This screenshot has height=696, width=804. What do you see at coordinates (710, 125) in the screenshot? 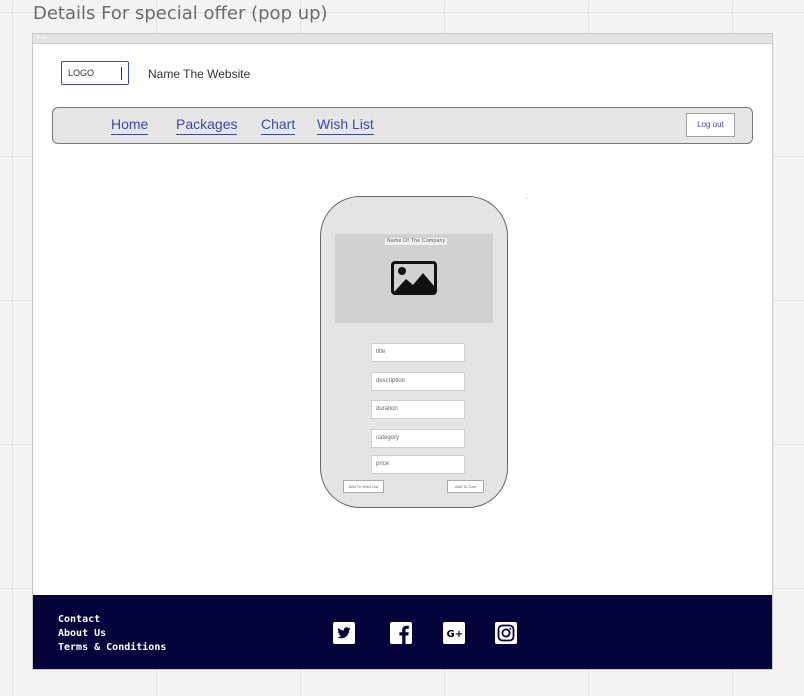
I see `logout-button: Log out` at bounding box center [710, 125].